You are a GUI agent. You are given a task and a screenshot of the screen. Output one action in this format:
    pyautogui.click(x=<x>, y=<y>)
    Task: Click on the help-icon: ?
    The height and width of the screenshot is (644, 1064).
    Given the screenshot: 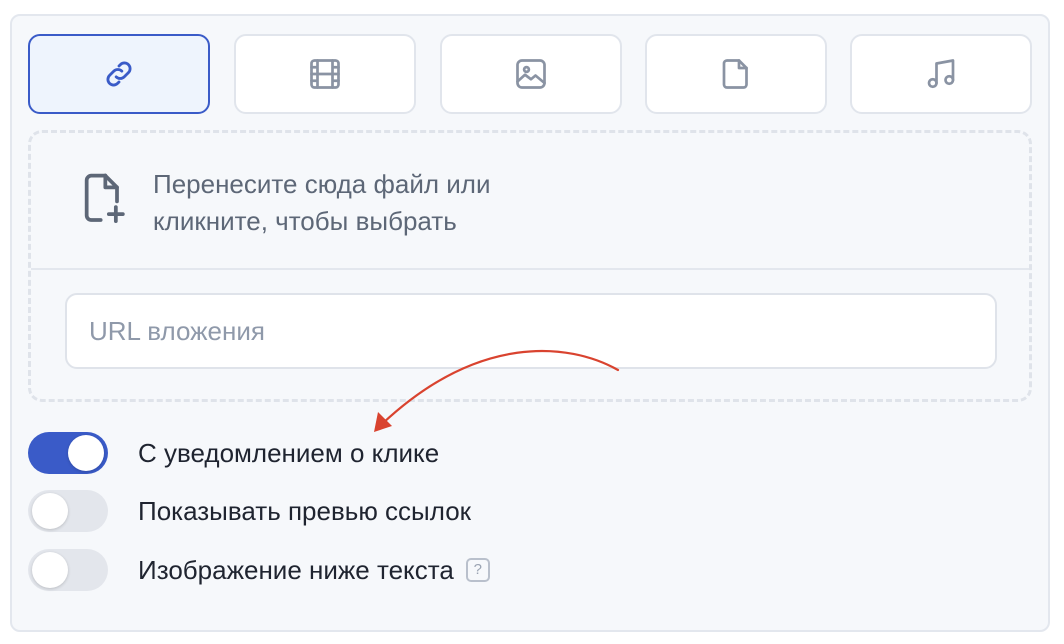 What is the action you would take?
    pyautogui.click(x=477, y=570)
    